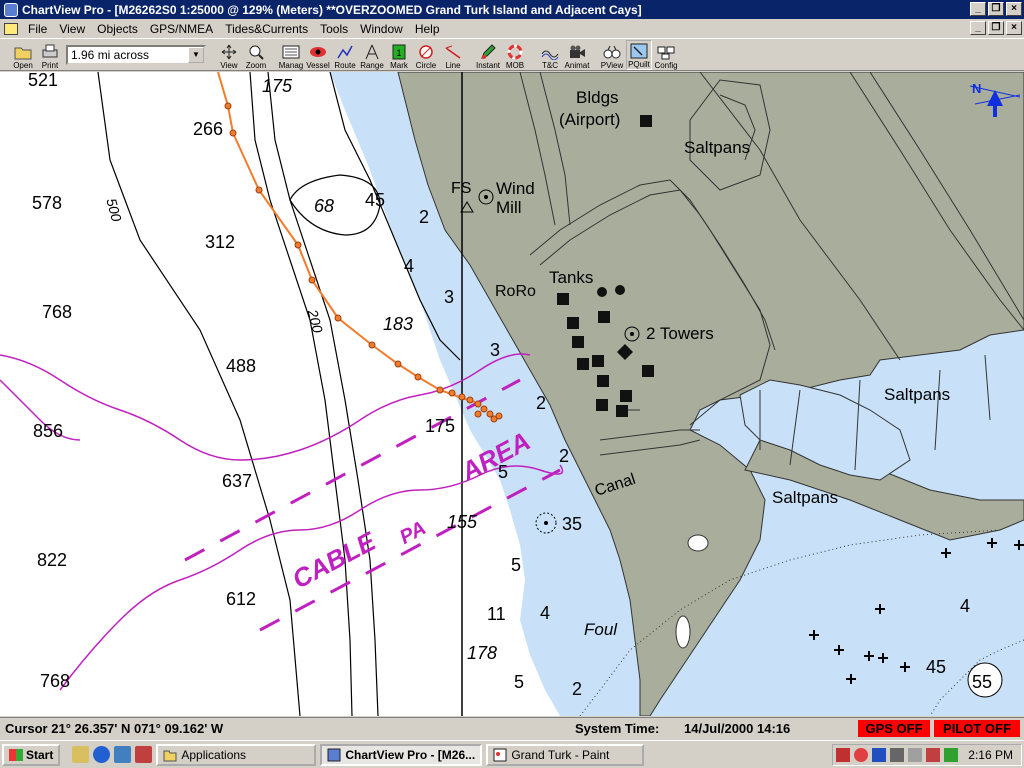  Describe the element at coordinates (572, 524) in the screenshot. I see `svg-text: 35` at that location.